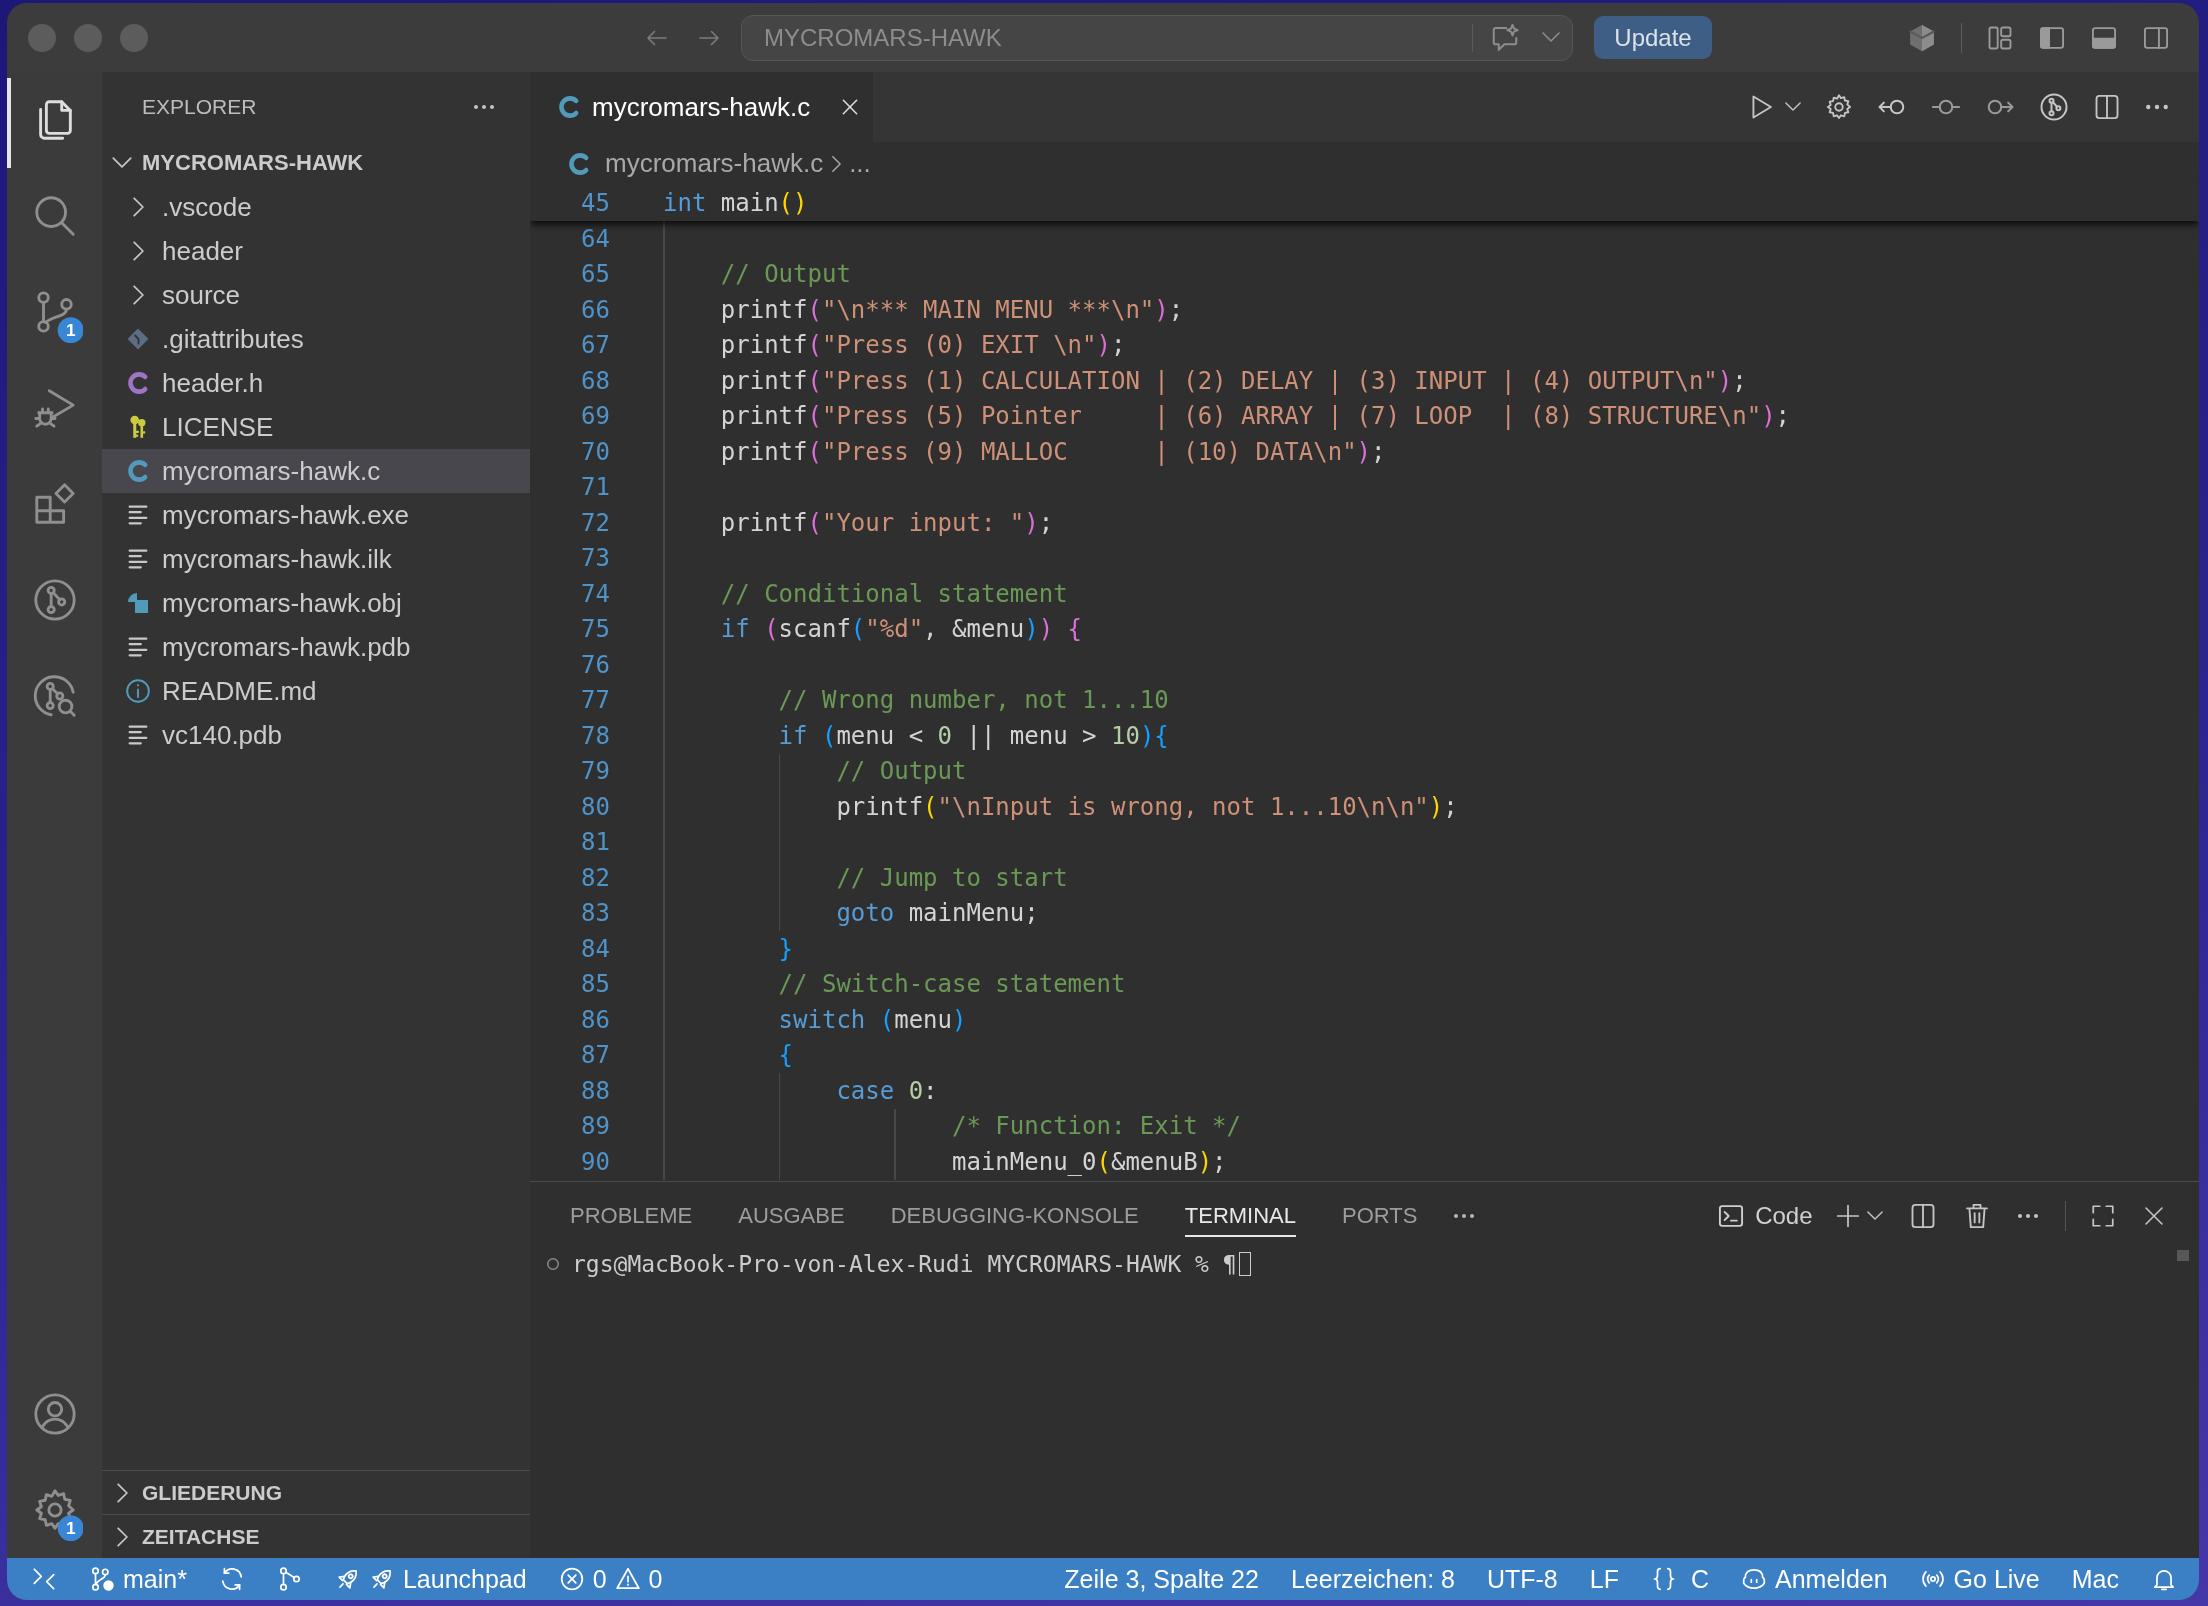  What do you see at coordinates (316, 1492) in the screenshot?
I see `section-header: GLIEDERUNG` at bounding box center [316, 1492].